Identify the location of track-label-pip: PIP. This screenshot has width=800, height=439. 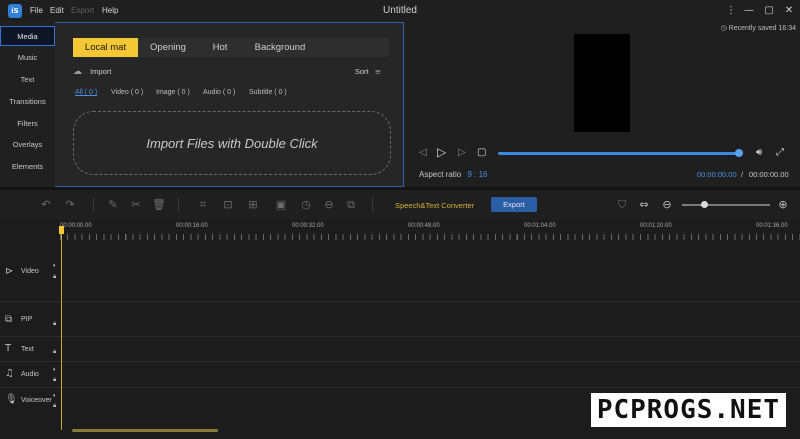
(27, 319).